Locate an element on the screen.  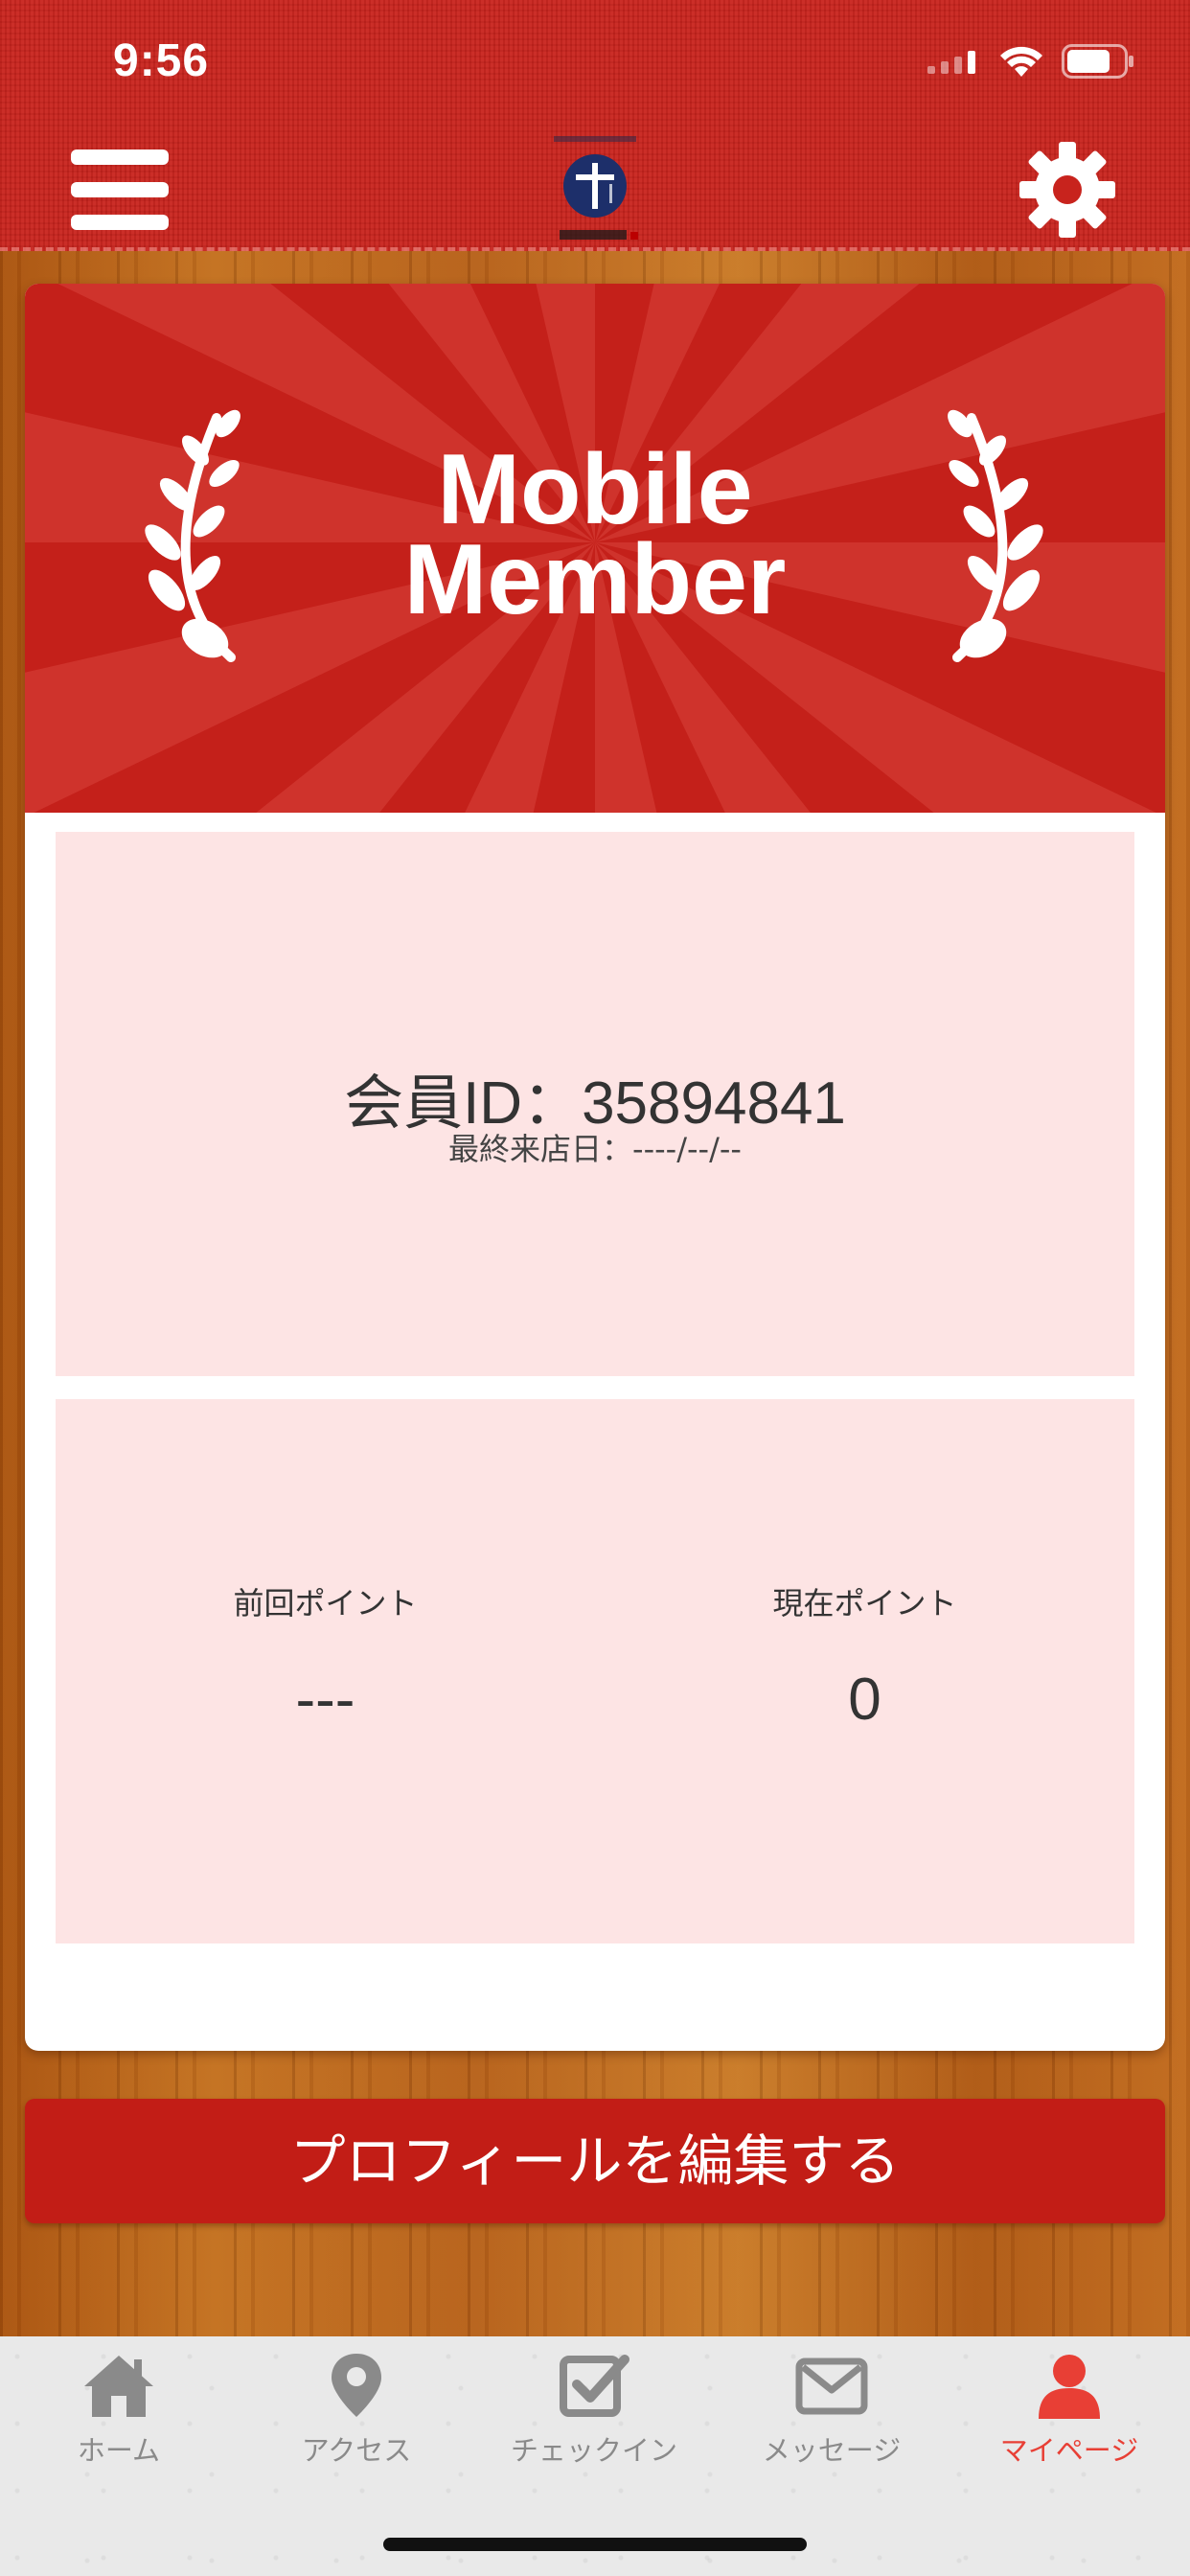
hamburger-menu-icon is located at coordinates (120, 190).